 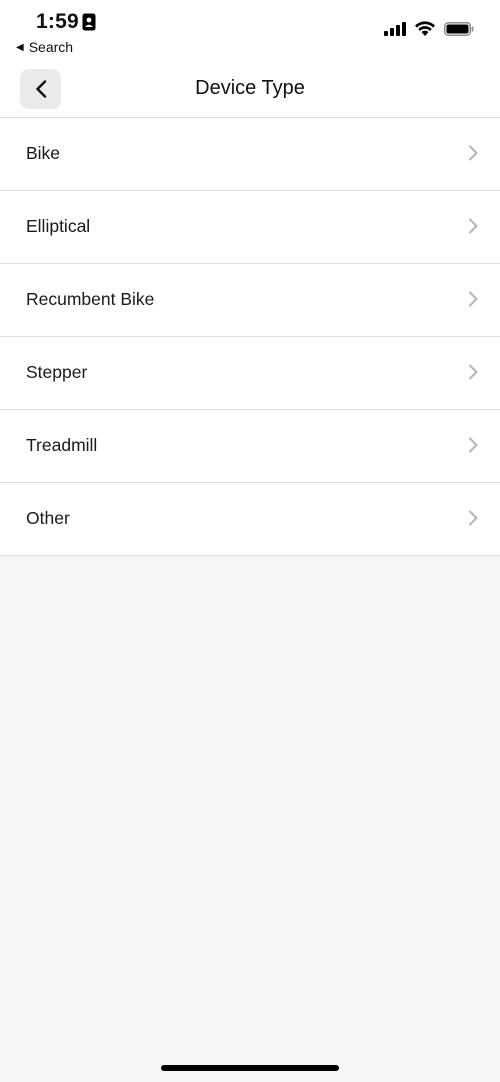 What do you see at coordinates (48, 518) in the screenshot?
I see `device-type-label: Other` at bounding box center [48, 518].